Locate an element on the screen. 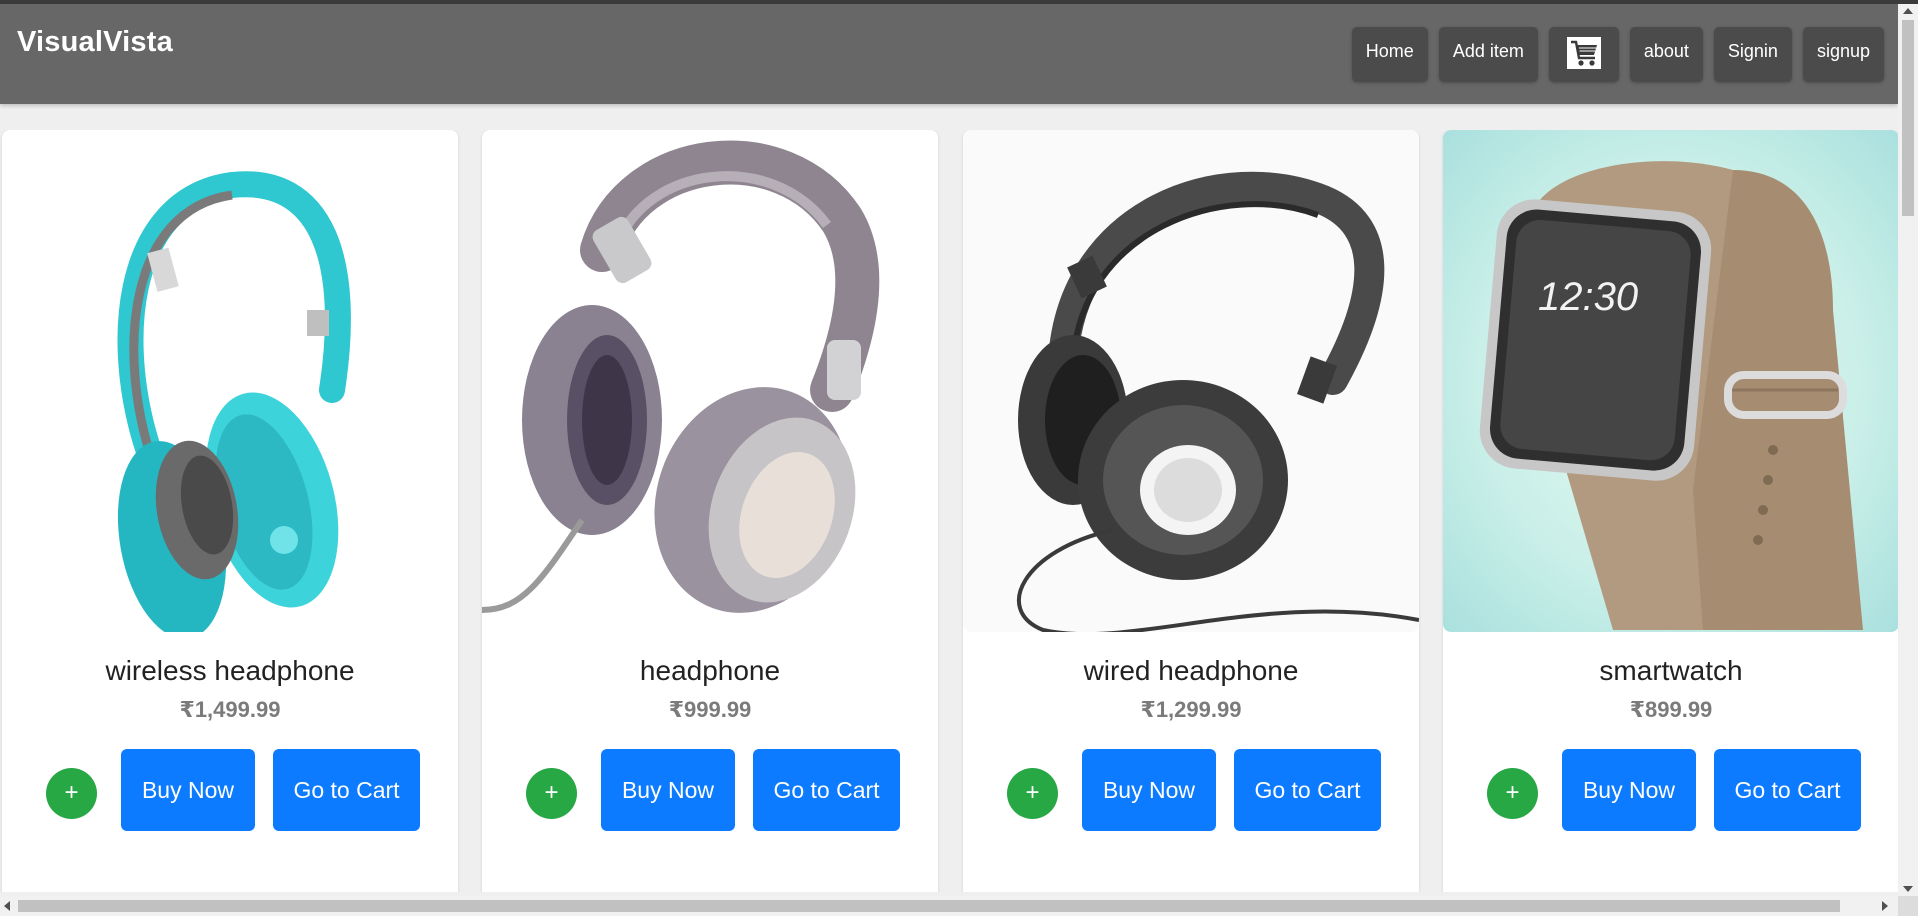  horizontal-scroll-thumb is located at coordinates (929, 906).